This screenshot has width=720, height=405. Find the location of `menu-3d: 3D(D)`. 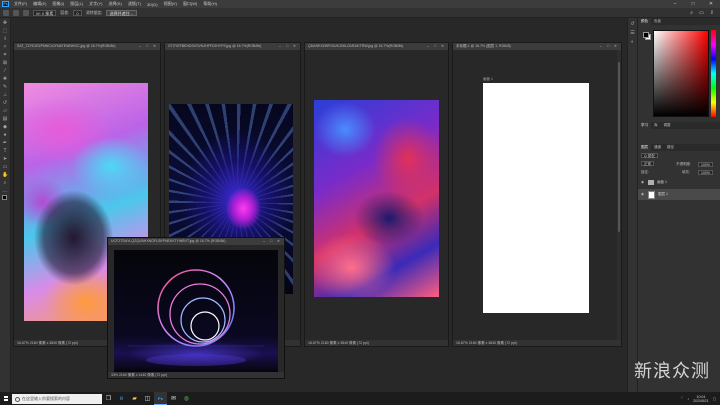

menu-3d: 3D(D) is located at coordinates (152, 4).